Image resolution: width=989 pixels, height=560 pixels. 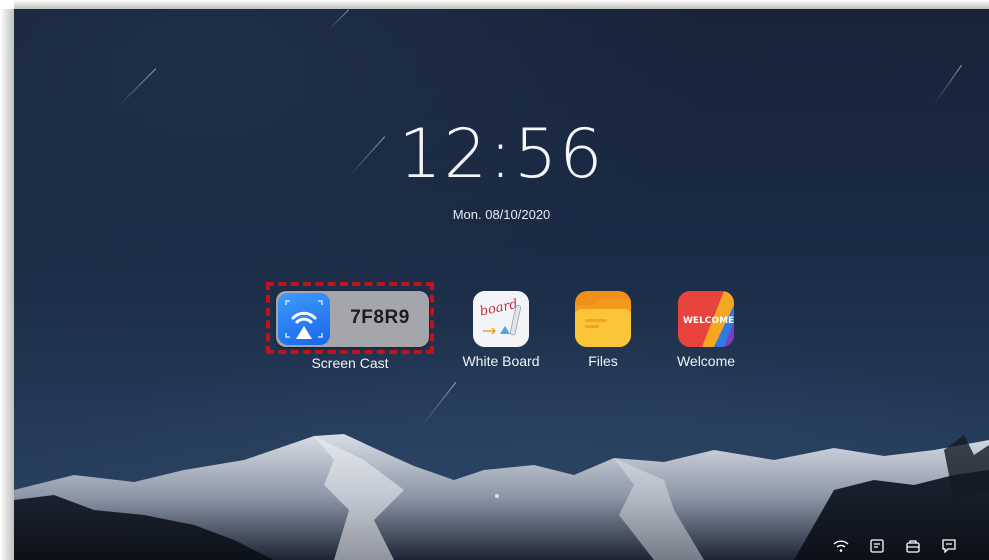 I want to click on screen-cast-code: 7F8R9, so click(x=380, y=317).